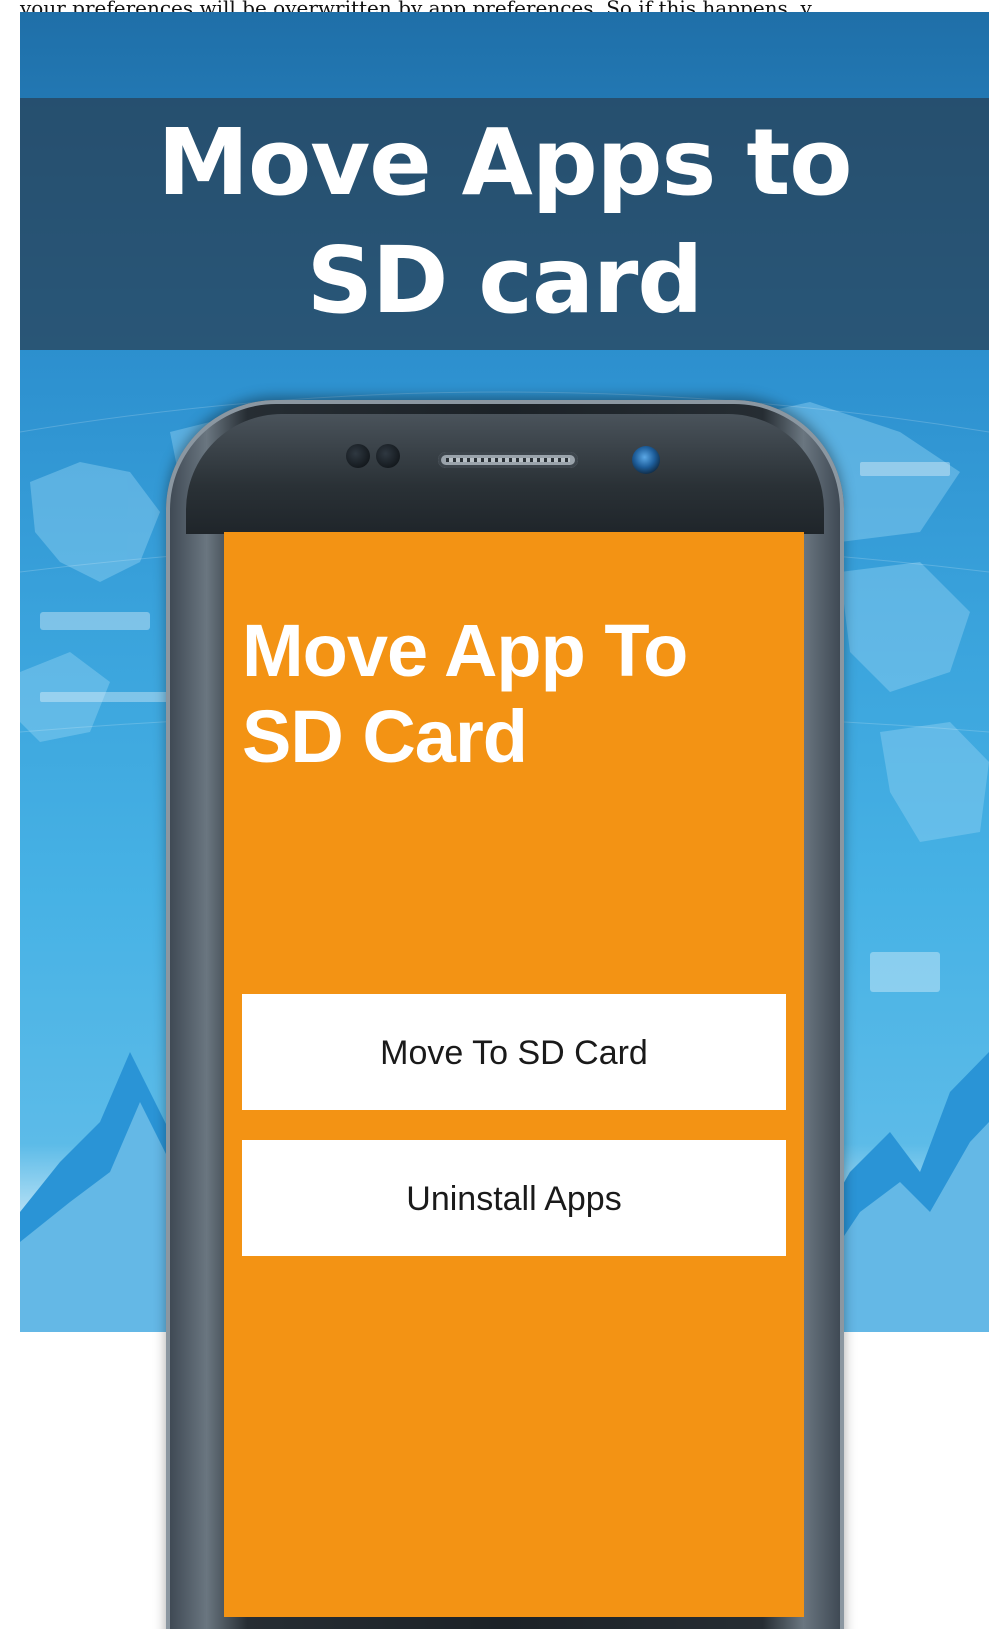 The image size is (989, 1629). Describe the element at coordinates (504, 222) in the screenshot. I see `promo-title: Move Apps to SD card` at that location.